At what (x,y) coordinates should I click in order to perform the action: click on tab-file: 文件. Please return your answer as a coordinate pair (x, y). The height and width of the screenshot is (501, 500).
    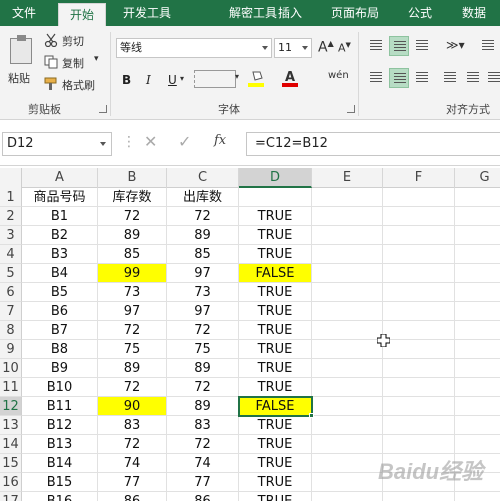
    Looking at the image, I should click on (24, 13).